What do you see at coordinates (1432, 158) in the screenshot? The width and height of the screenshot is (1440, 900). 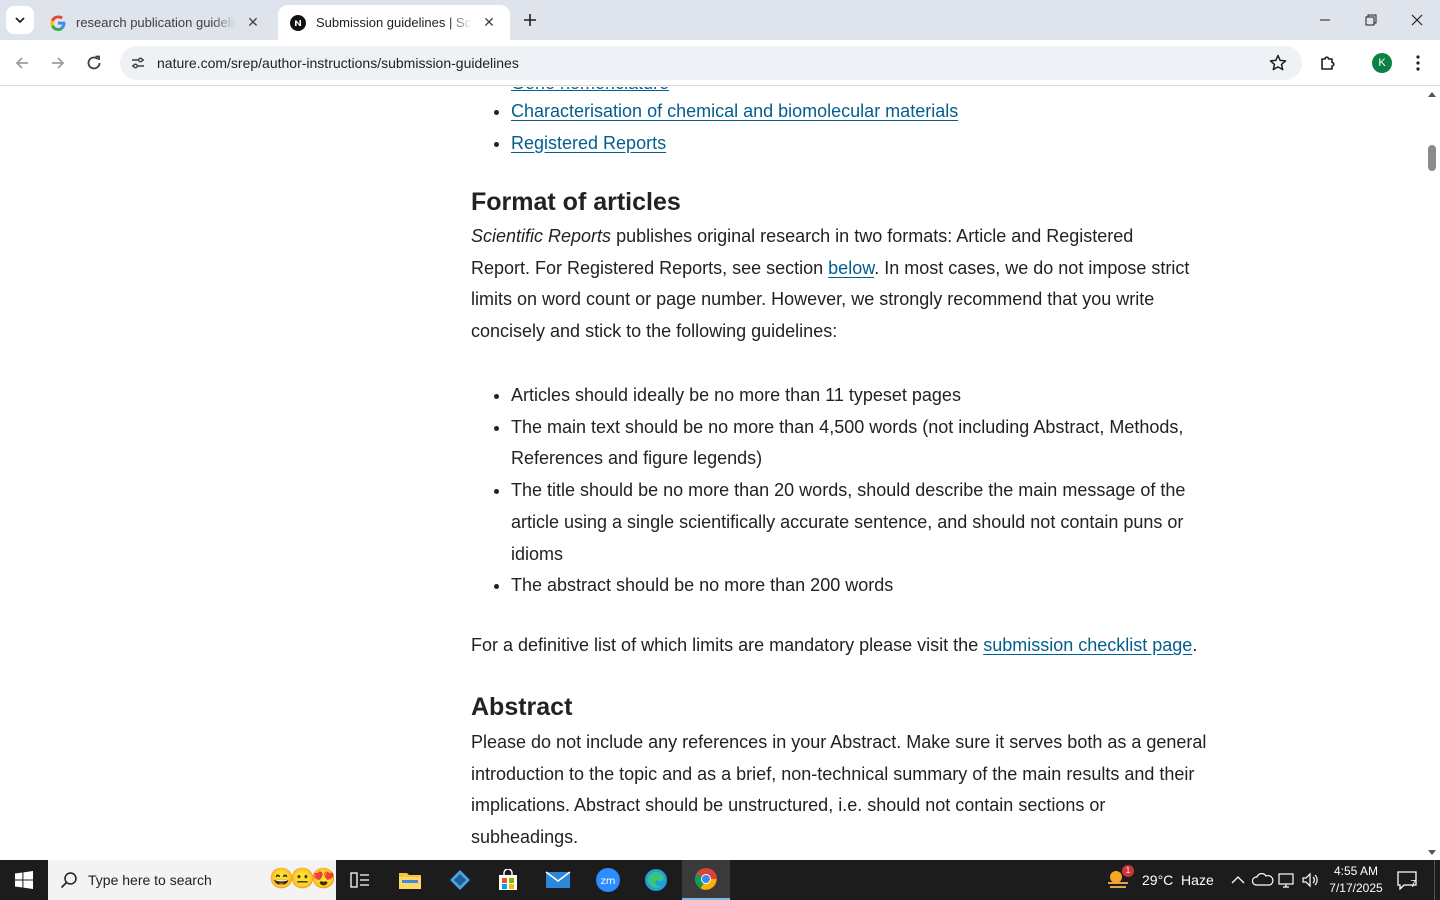 I see `scroll-thumb` at bounding box center [1432, 158].